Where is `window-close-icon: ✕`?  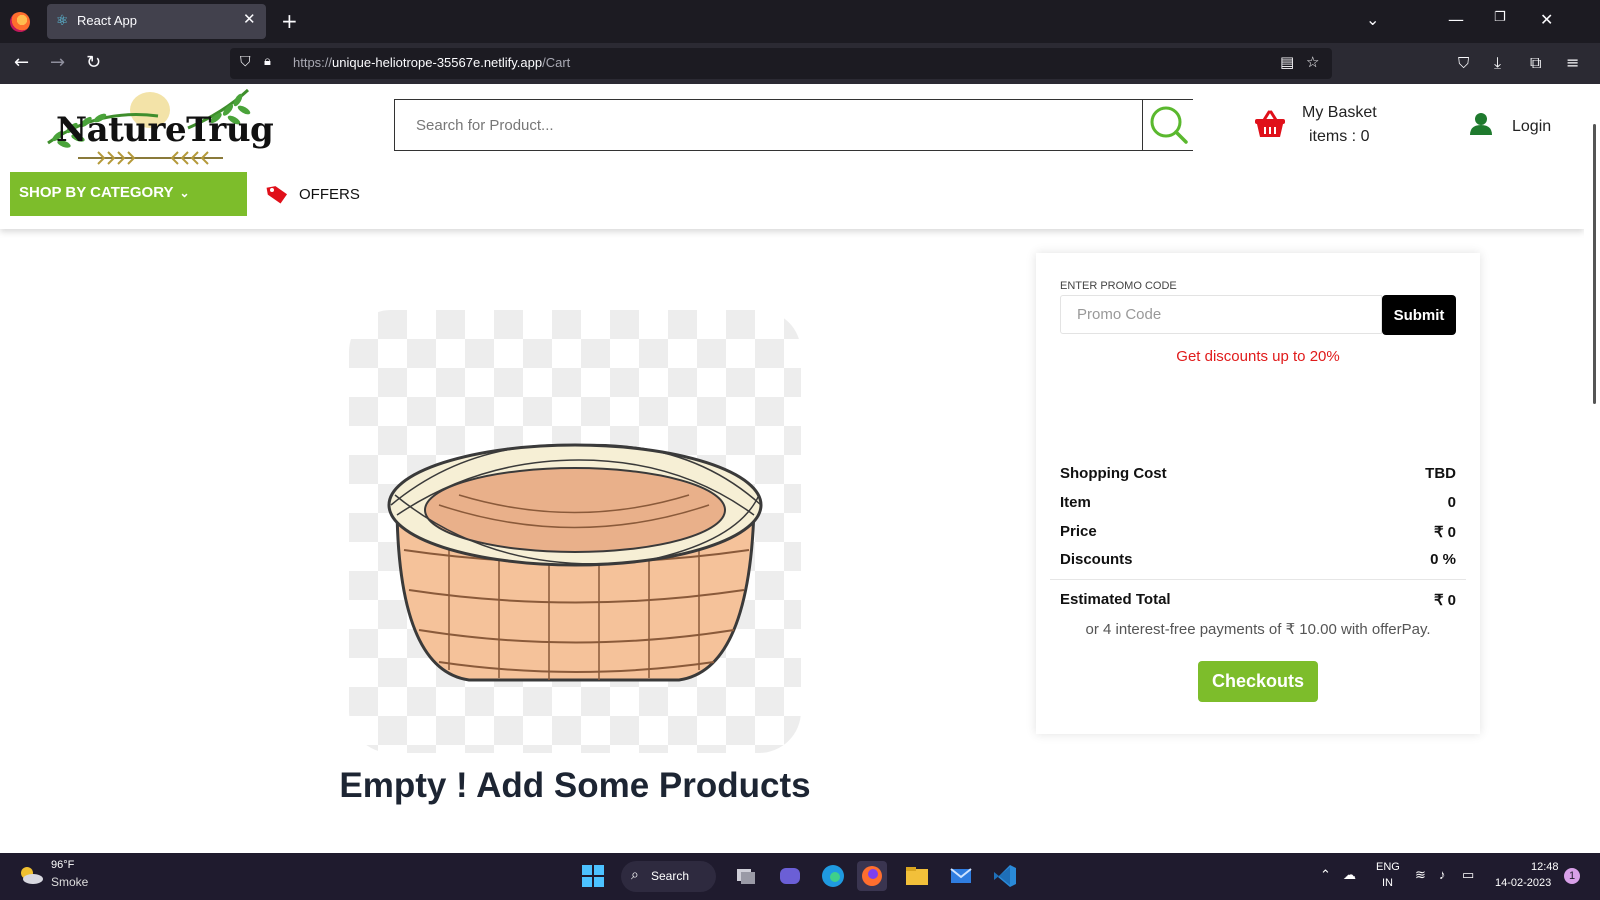
window-close-icon: ✕ is located at coordinates (1546, 19).